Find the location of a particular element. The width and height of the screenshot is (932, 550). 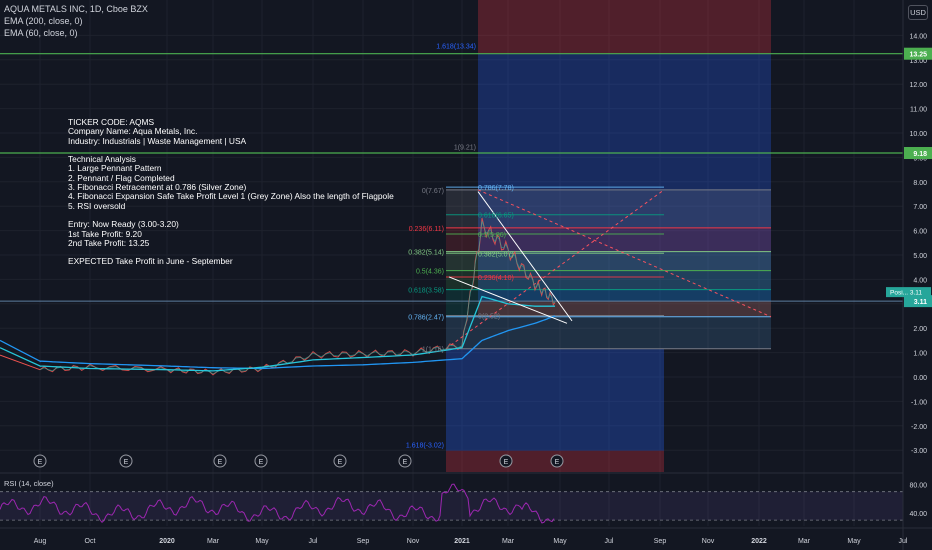

fib-extension-label: 0.382(5.07) is located at coordinates (496, 254).